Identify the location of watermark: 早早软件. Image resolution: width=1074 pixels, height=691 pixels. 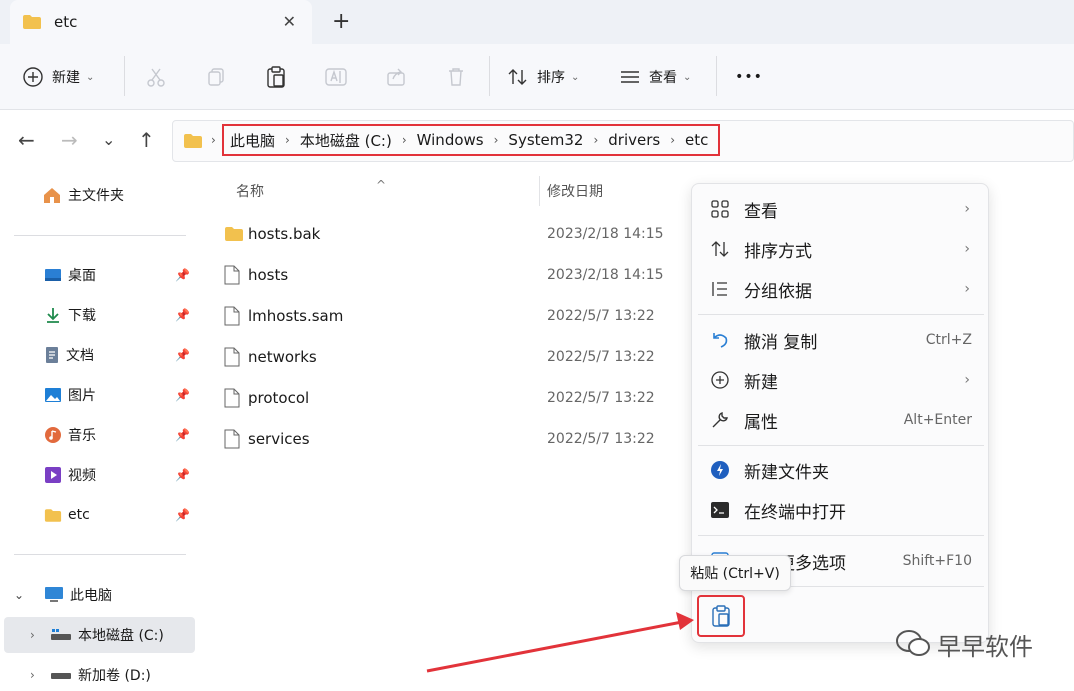
(964, 644).